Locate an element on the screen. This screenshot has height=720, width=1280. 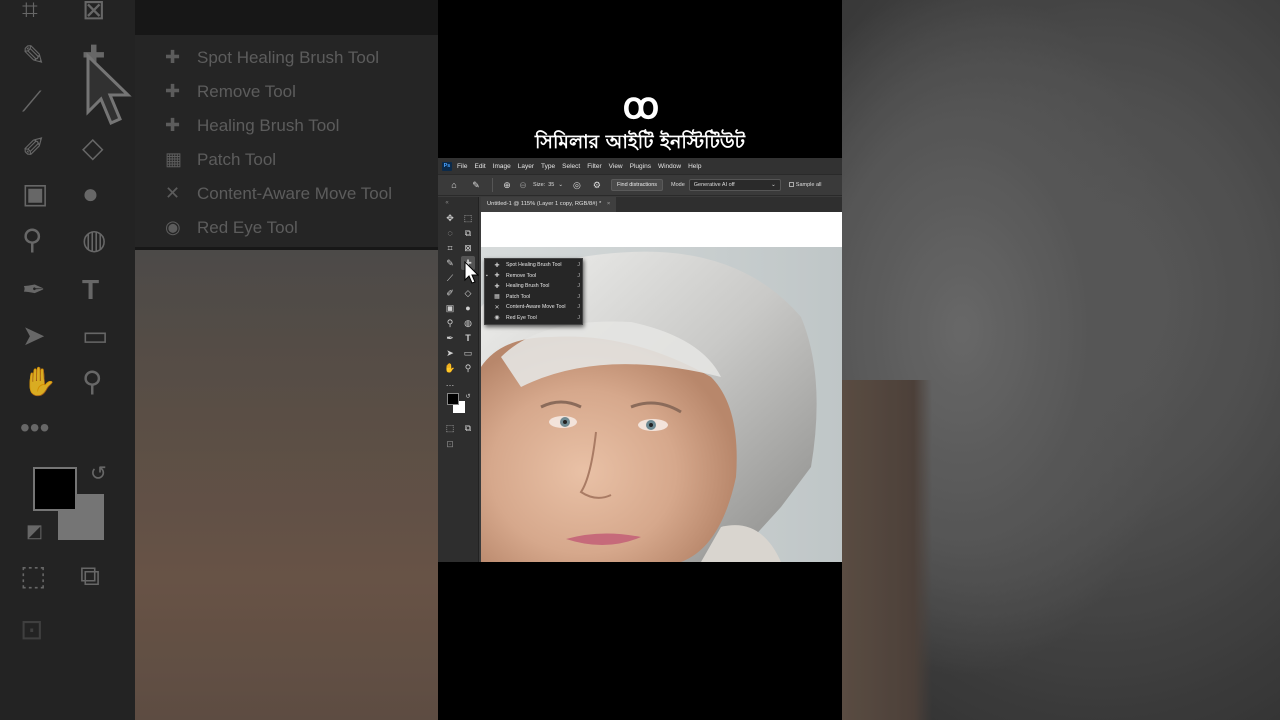
brand-name: সিমিলার আইটি ইনস্টিটিউট is located at coordinates (640, 142).